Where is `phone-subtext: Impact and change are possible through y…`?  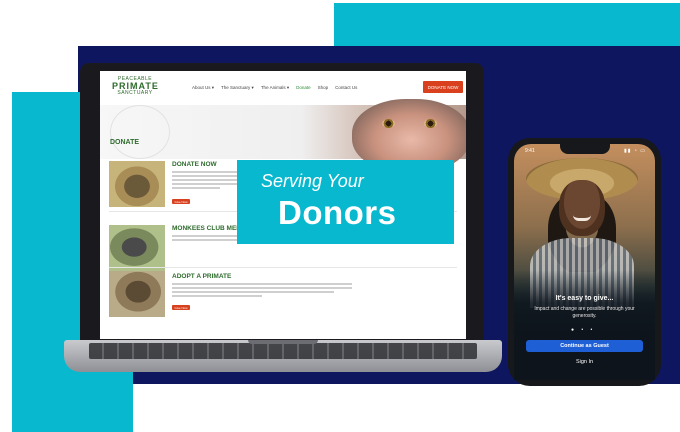 phone-subtext: Impact and change are possible through y… is located at coordinates (584, 312).